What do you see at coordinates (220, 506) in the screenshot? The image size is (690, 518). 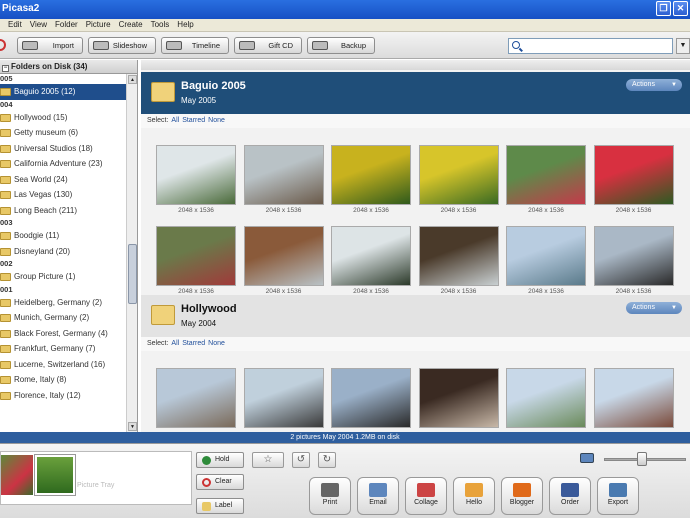 I see `label-button: Label` at bounding box center [220, 506].